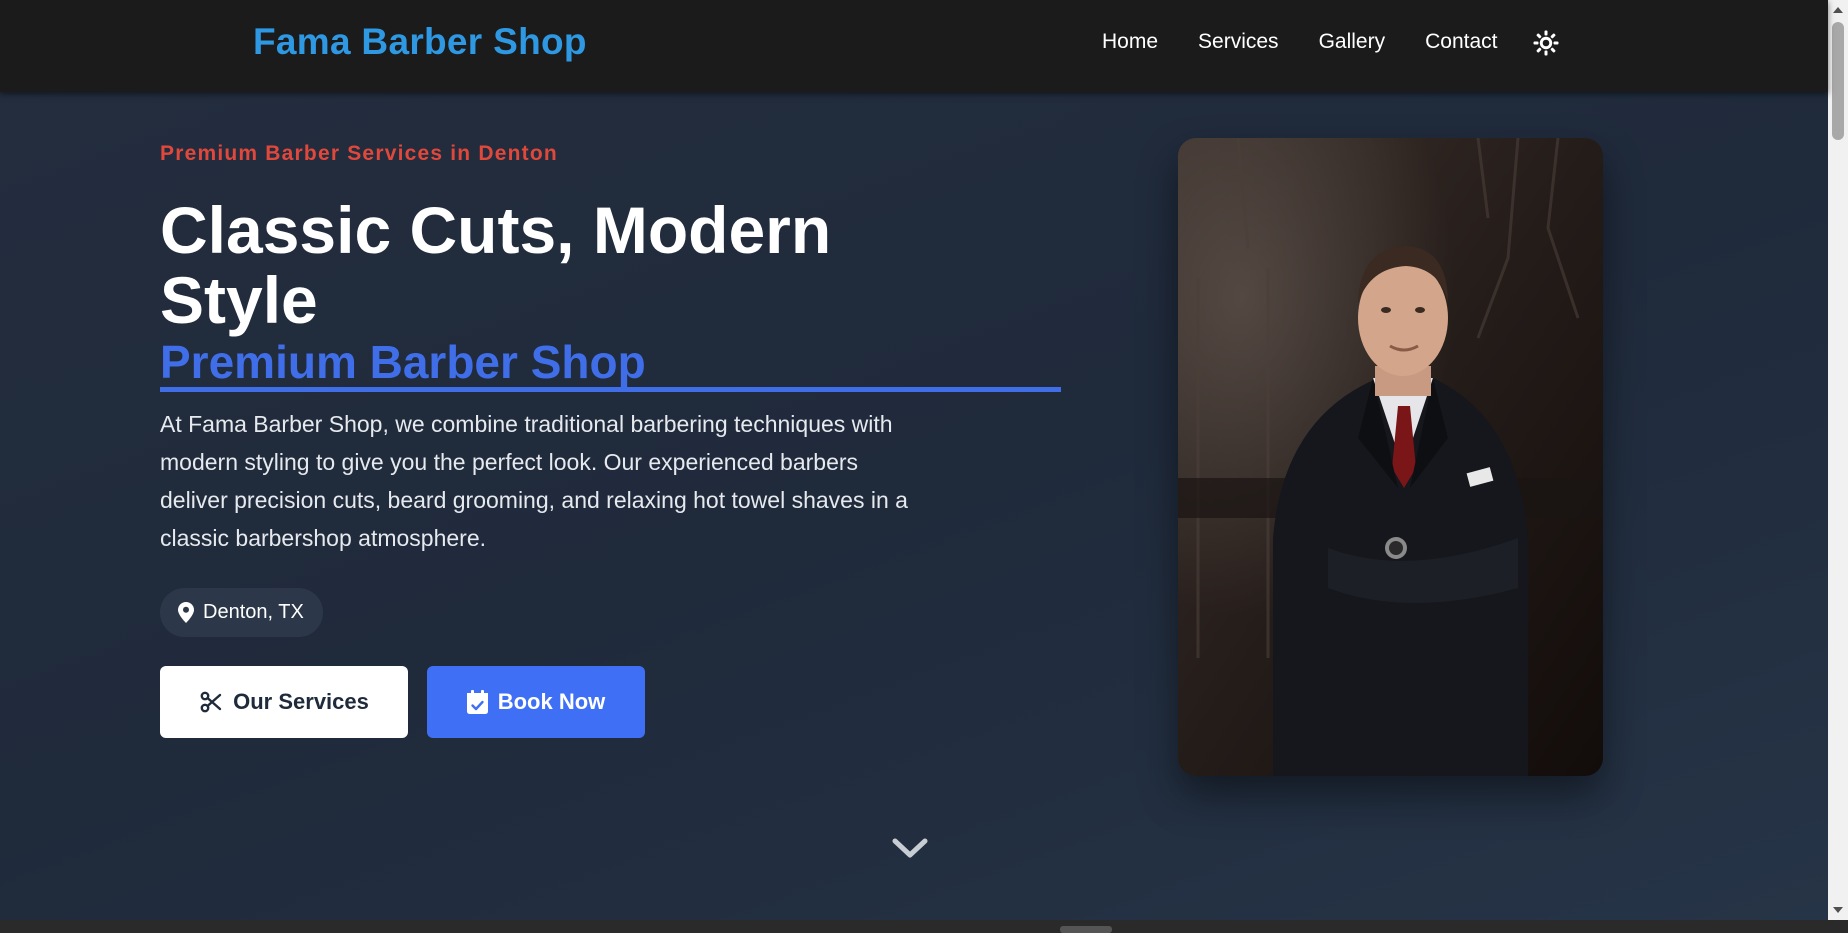  I want to click on hero-subhead: Premium Barber Shop, so click(403, 362).